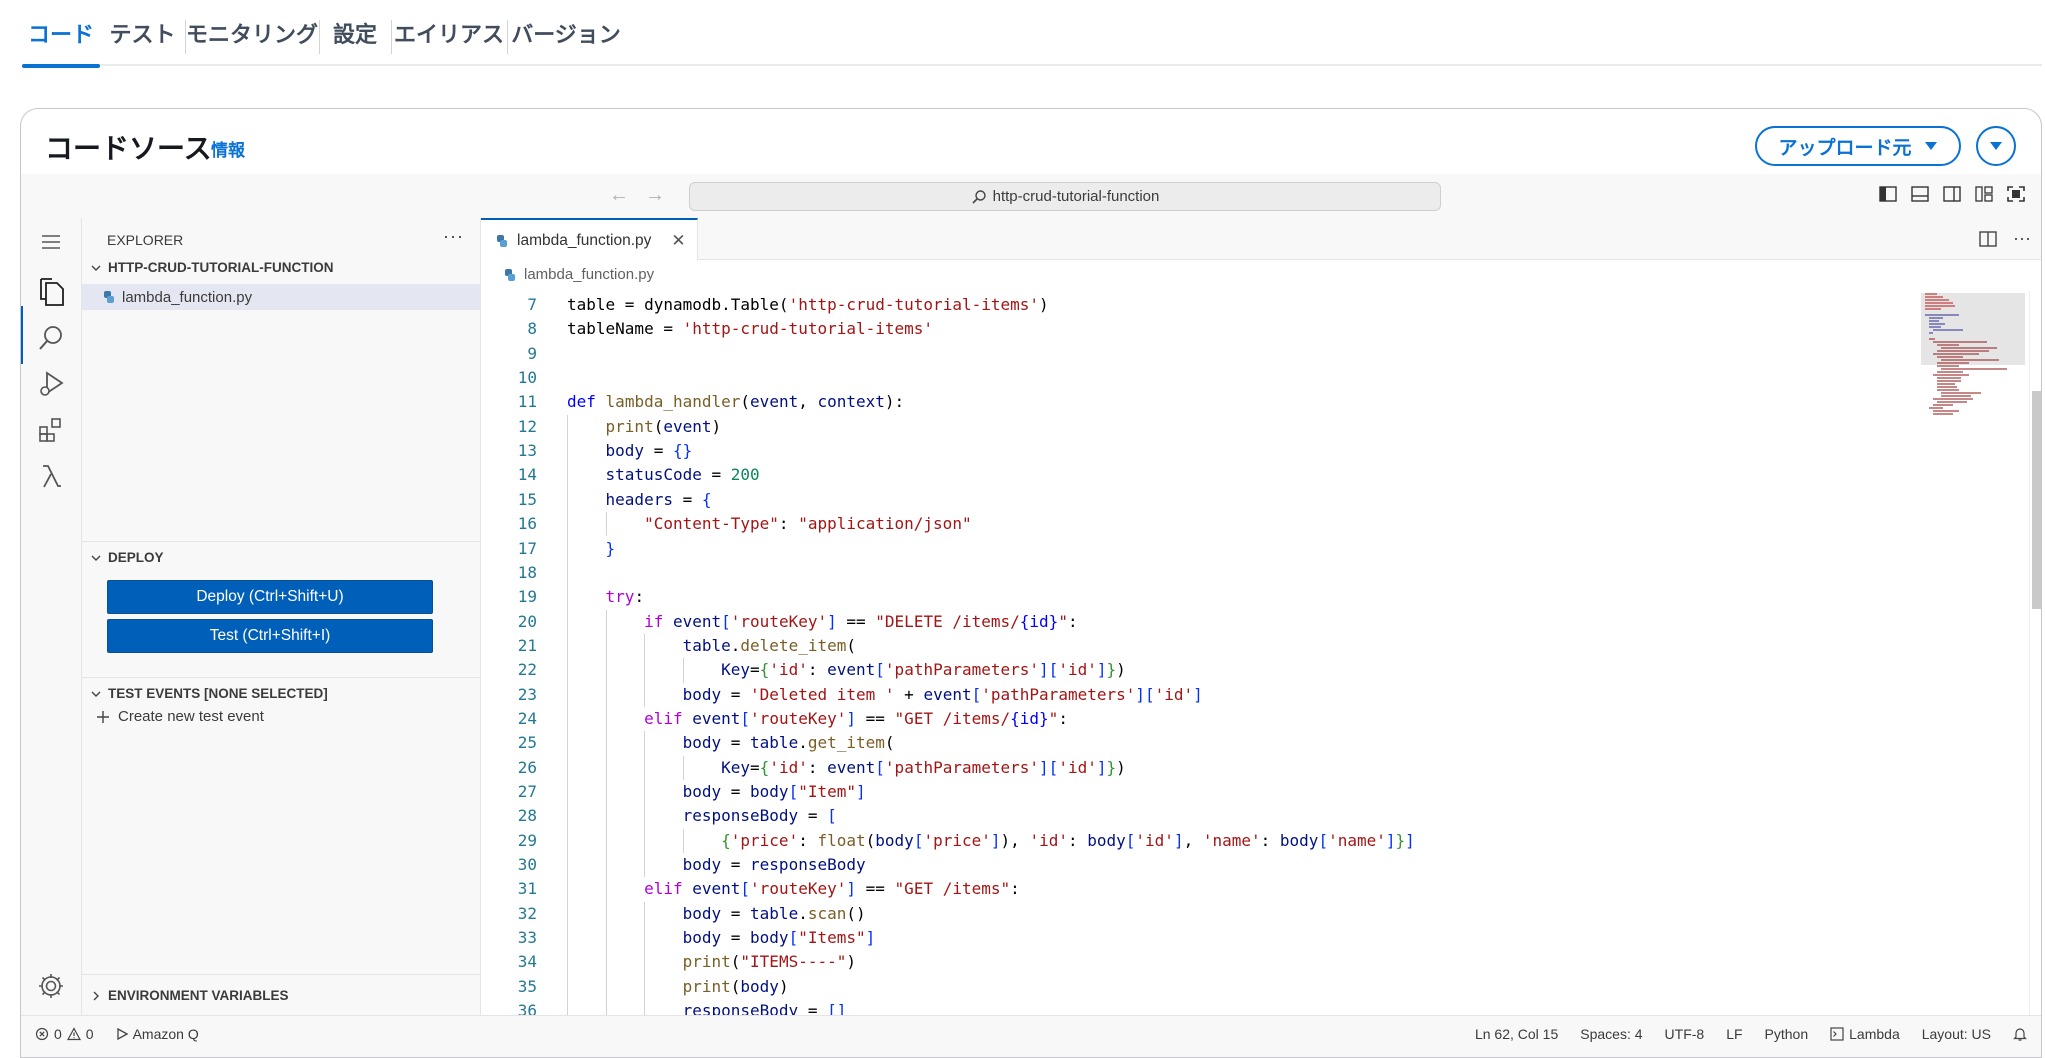  I want to click on panel-title: コードソース, so click(128, 148).